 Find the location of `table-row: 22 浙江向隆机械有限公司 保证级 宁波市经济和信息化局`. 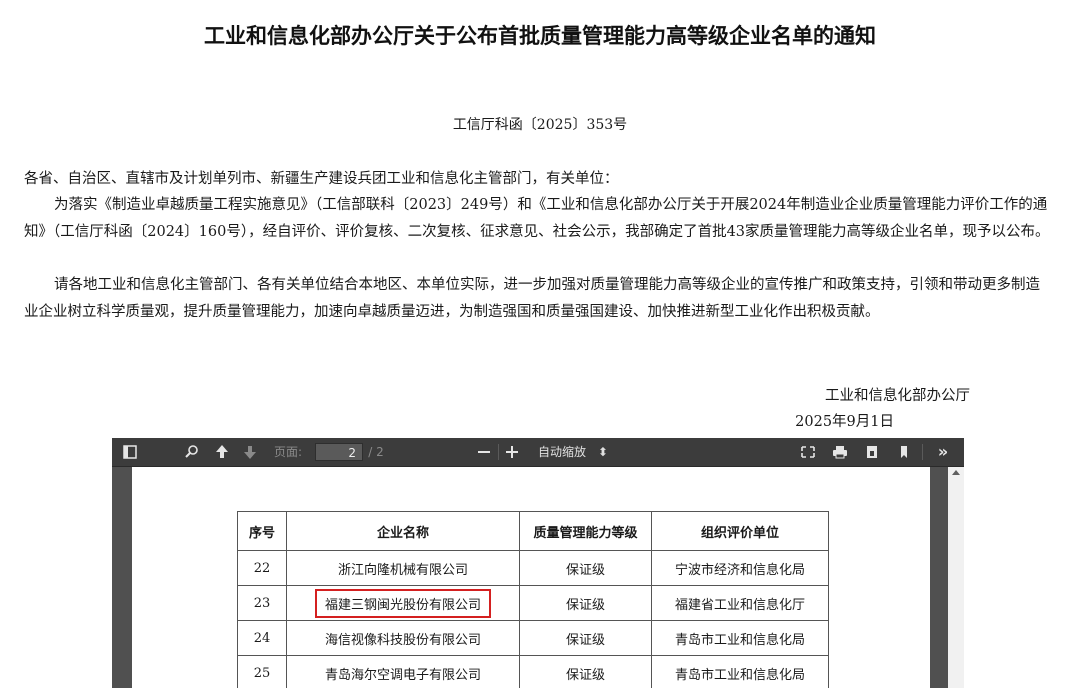

table-row: 22 浙江向隆机械有限公司 保证级 宁波市经济和信息化局 is located at coordinates (533, 568).